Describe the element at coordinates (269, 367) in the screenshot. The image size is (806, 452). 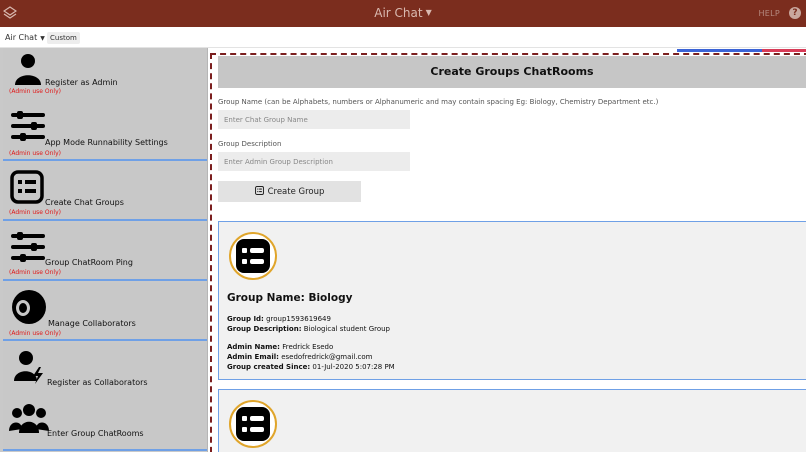
I see `group-created-label: Group created Since:` at that location.